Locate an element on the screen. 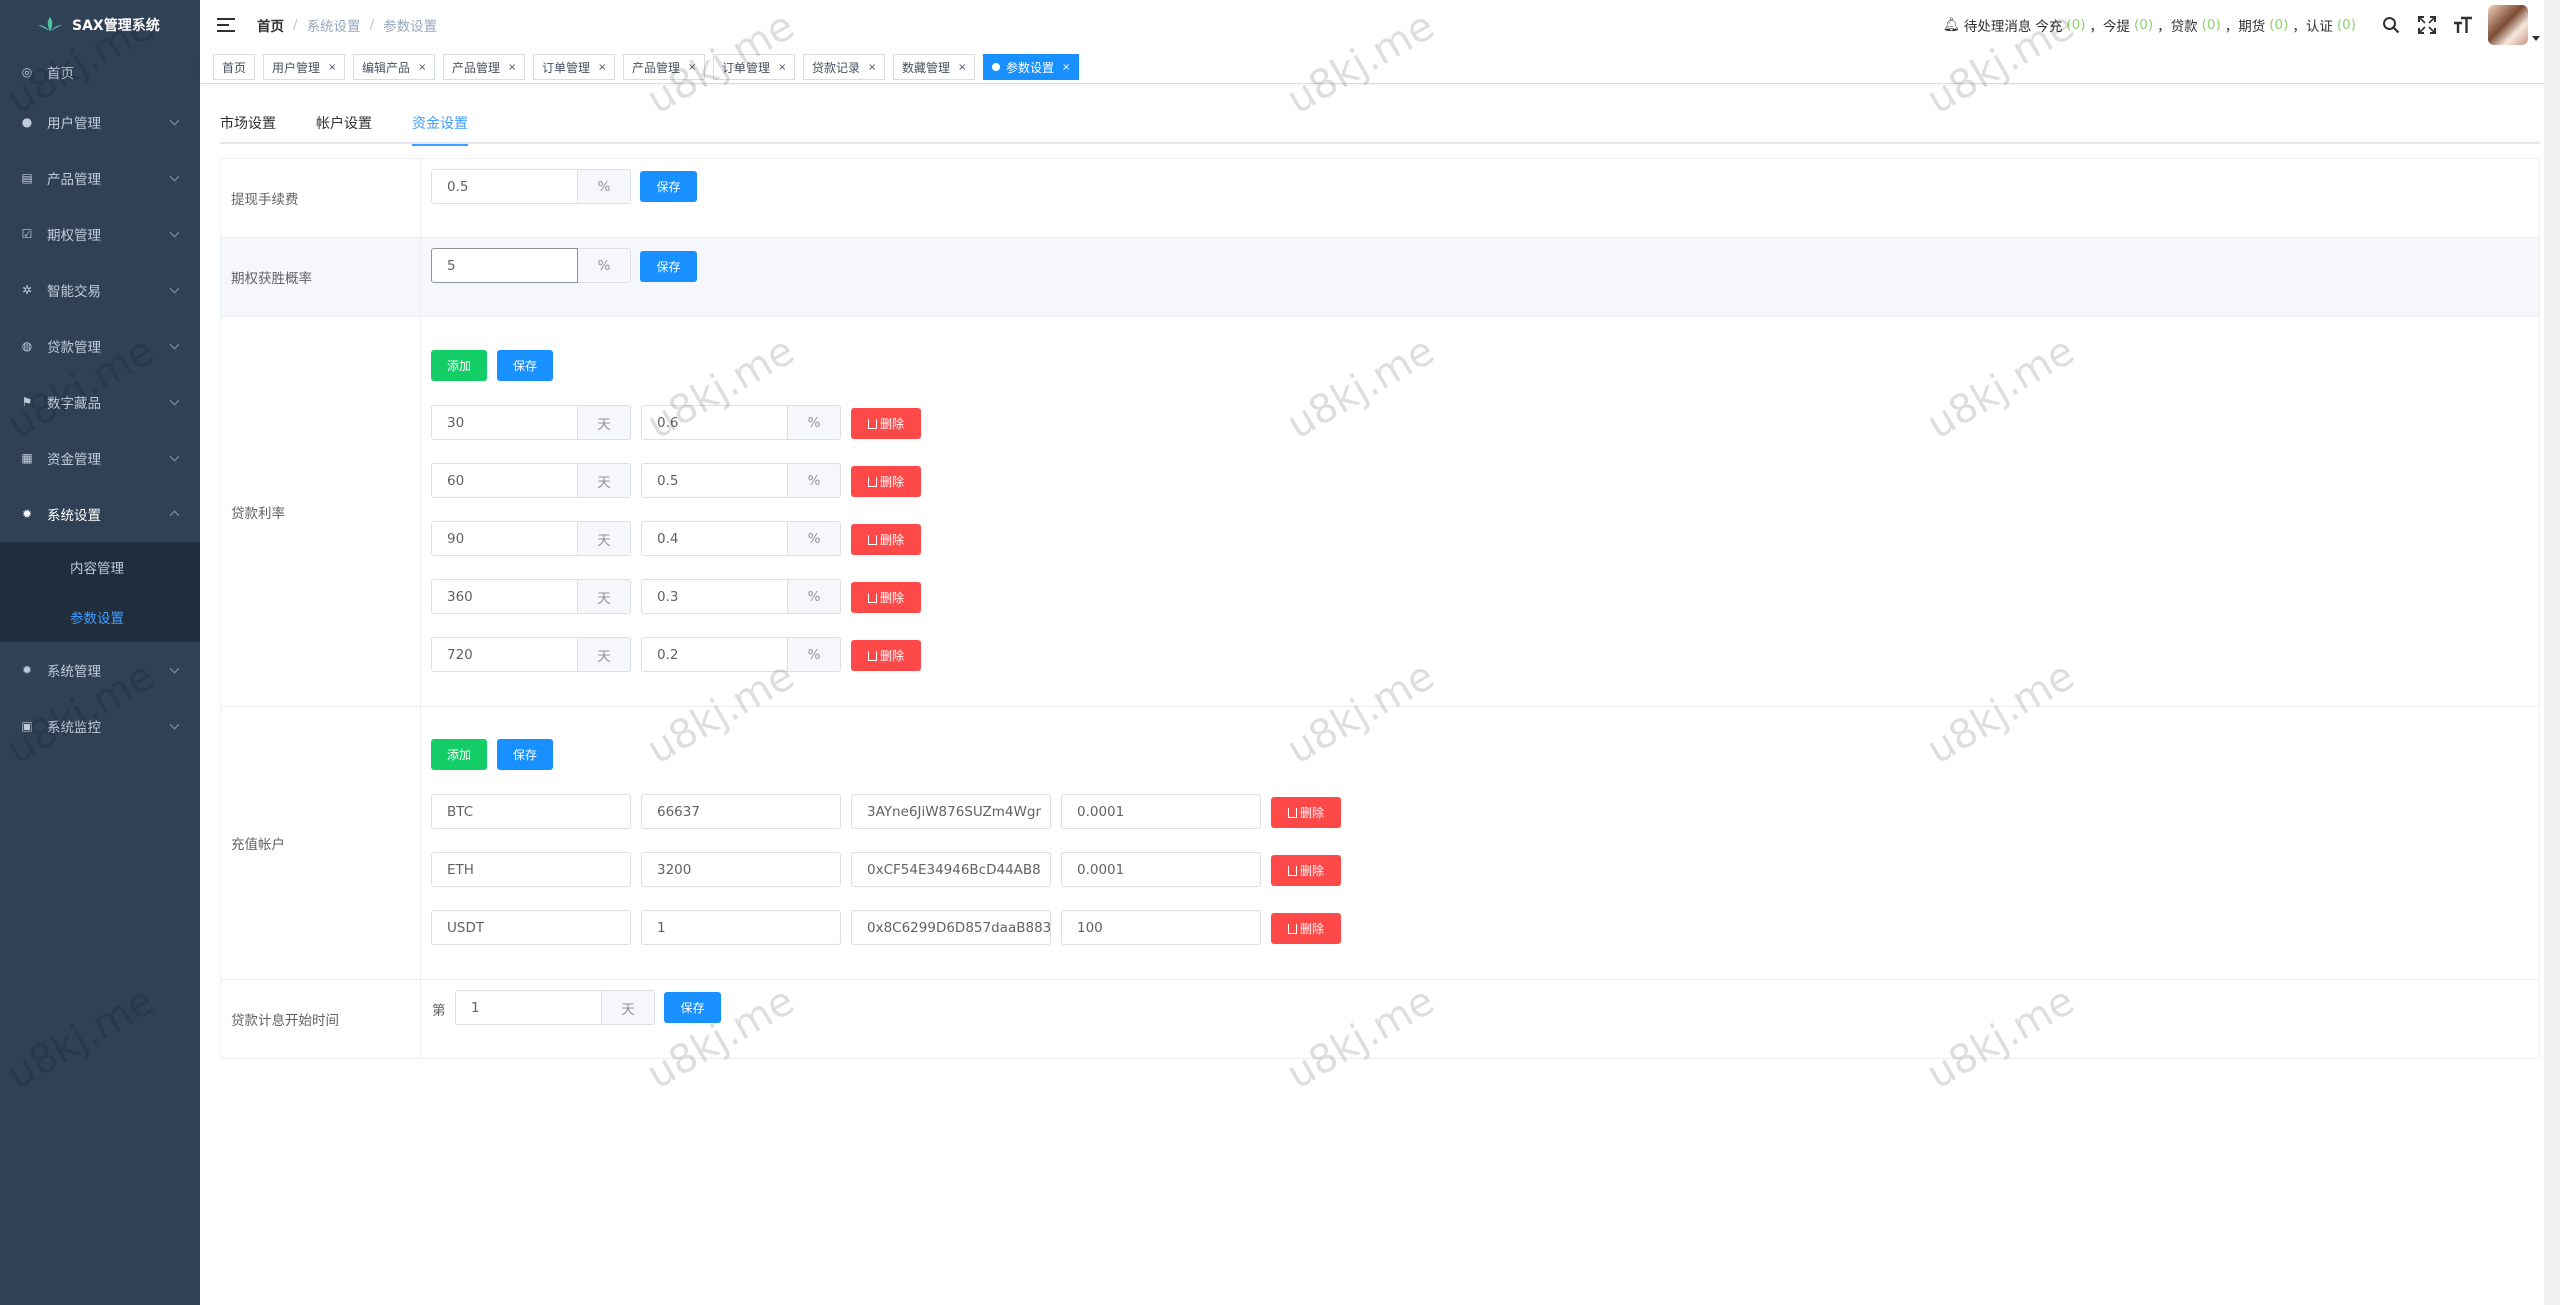 The image size is (2560, 1305). fullscreen-icon is located at coordinates (2427, 25).